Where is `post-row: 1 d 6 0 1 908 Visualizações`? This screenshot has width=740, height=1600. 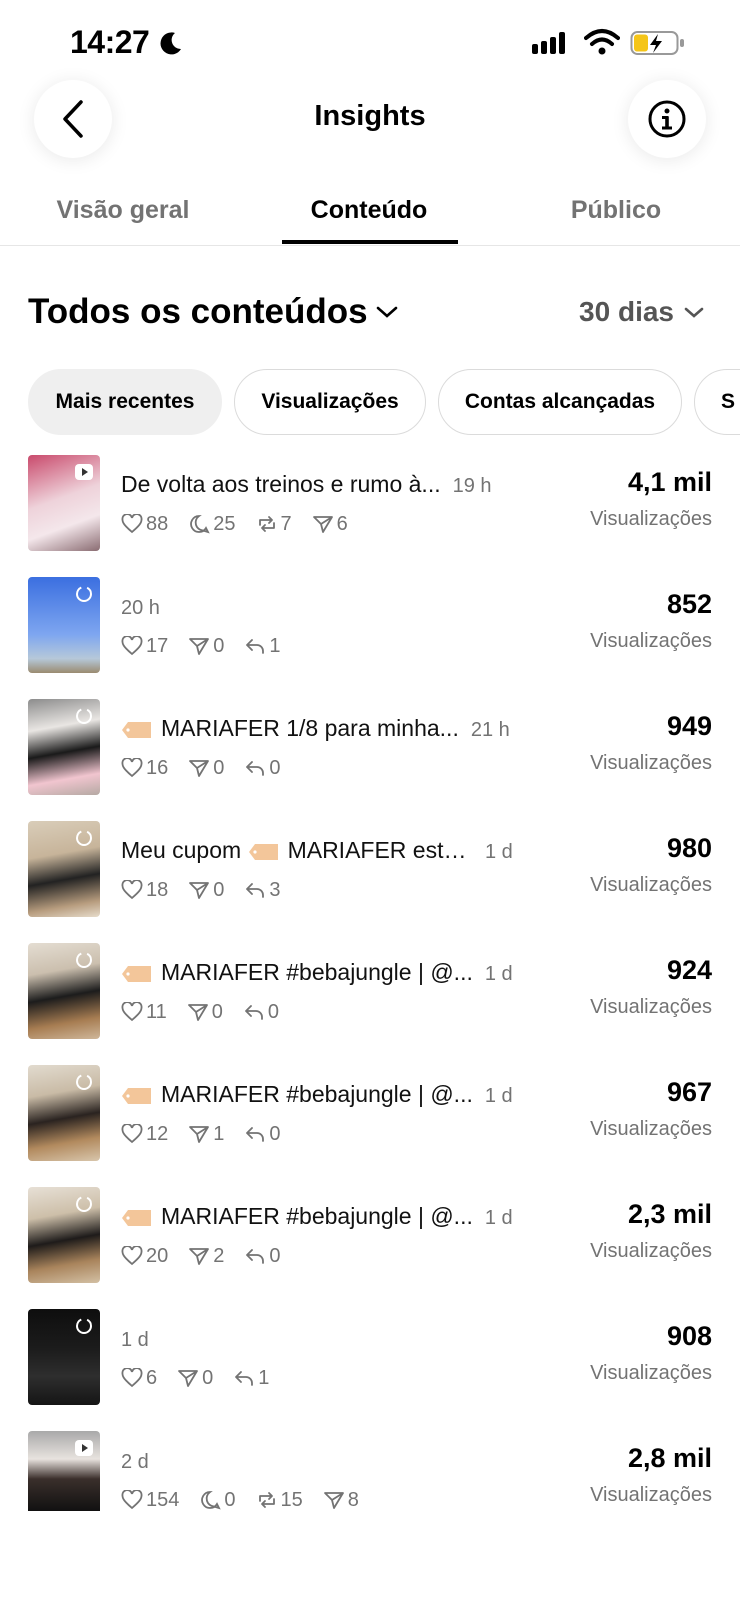
post-row: 1 d 6 0 1 908 Visualizações is located at coordinates (370, 1359).